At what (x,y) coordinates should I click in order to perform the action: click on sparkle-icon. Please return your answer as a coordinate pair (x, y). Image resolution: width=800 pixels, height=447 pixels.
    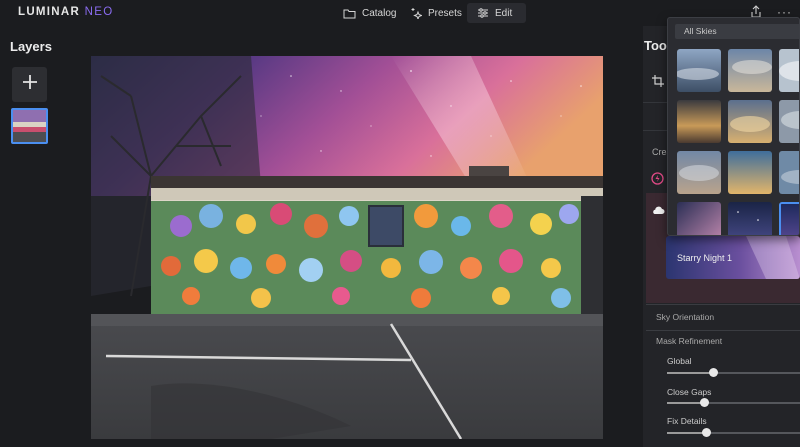
    Looking at the image, I should click on (415, 13).